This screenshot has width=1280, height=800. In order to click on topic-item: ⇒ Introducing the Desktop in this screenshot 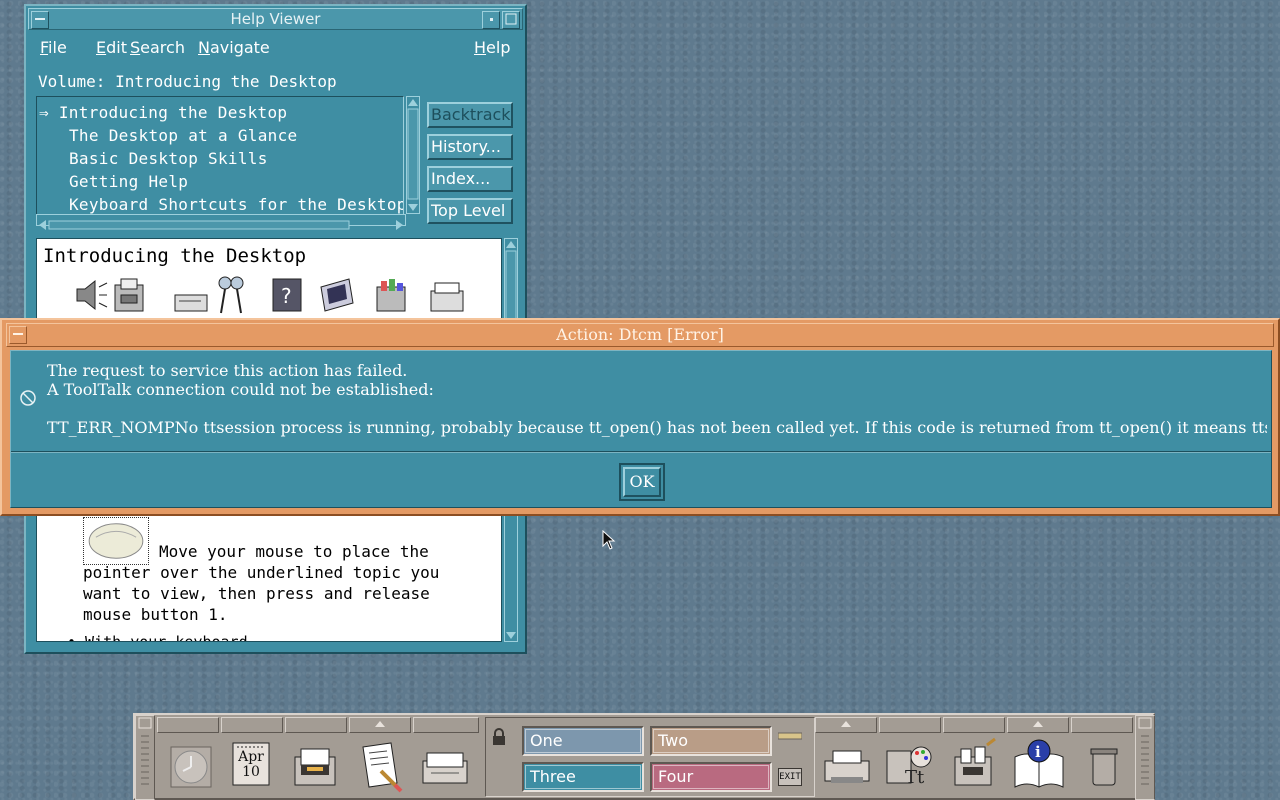, I will do `click(163, 112)`.